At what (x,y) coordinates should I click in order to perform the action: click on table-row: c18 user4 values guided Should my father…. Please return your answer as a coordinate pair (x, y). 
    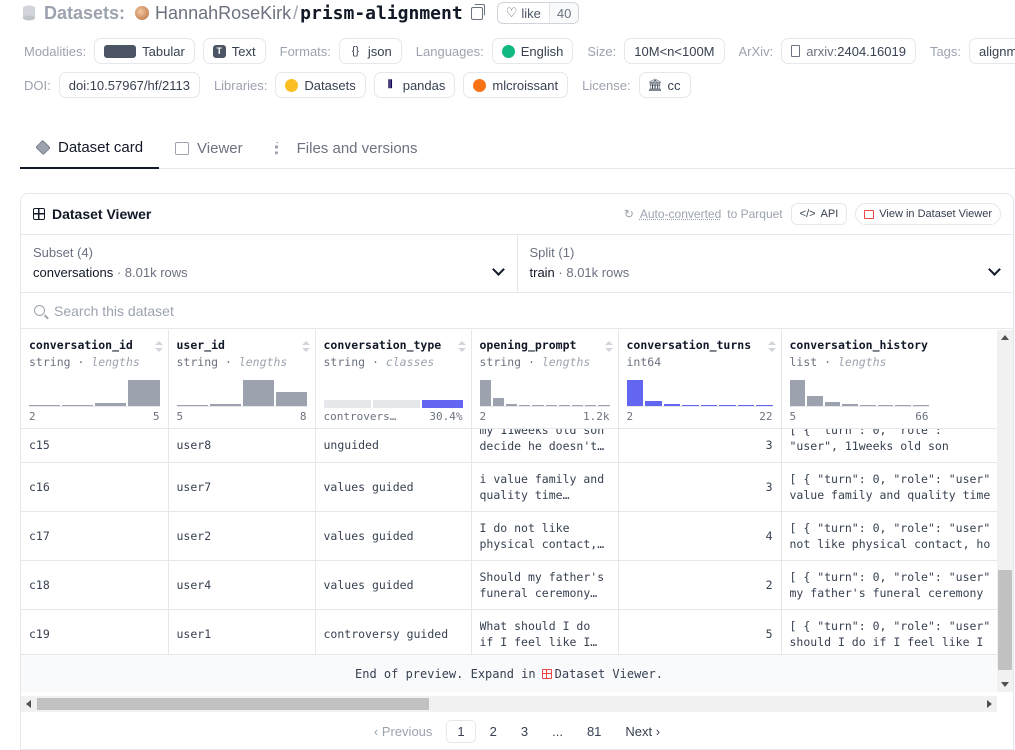
    Looking at the image, I should click on (509, 585).